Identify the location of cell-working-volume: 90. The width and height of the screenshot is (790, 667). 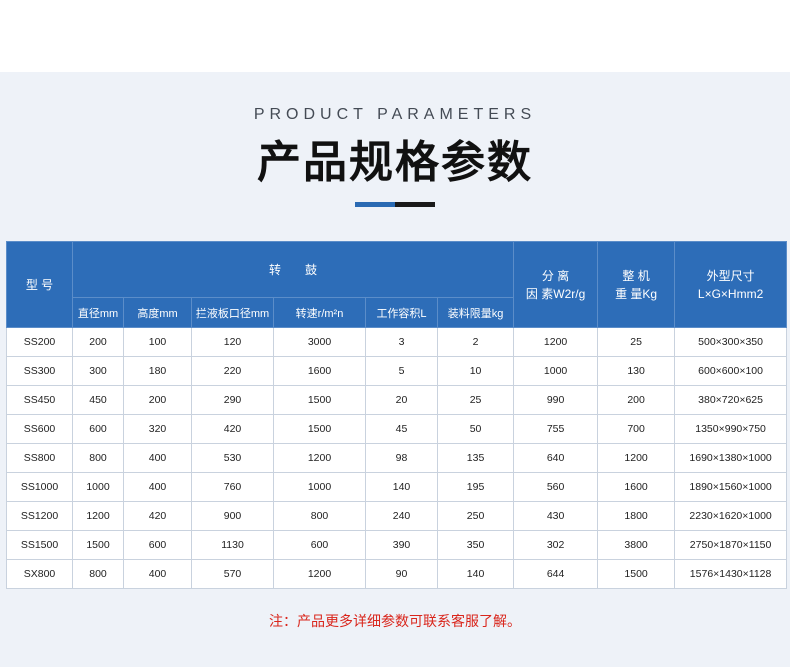
(401, 574).